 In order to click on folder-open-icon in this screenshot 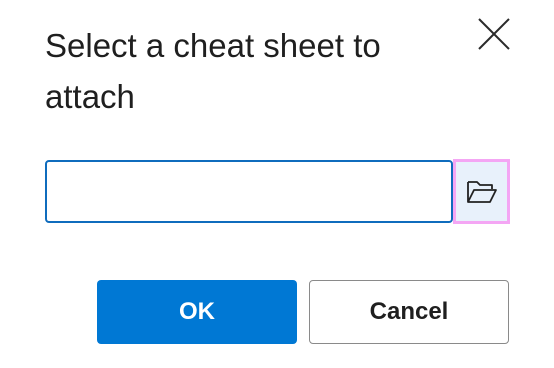, I will do `click(481, 191)`.